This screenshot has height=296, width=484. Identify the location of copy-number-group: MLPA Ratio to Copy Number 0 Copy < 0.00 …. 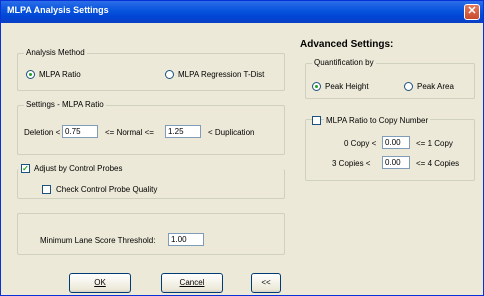
(390, 148).